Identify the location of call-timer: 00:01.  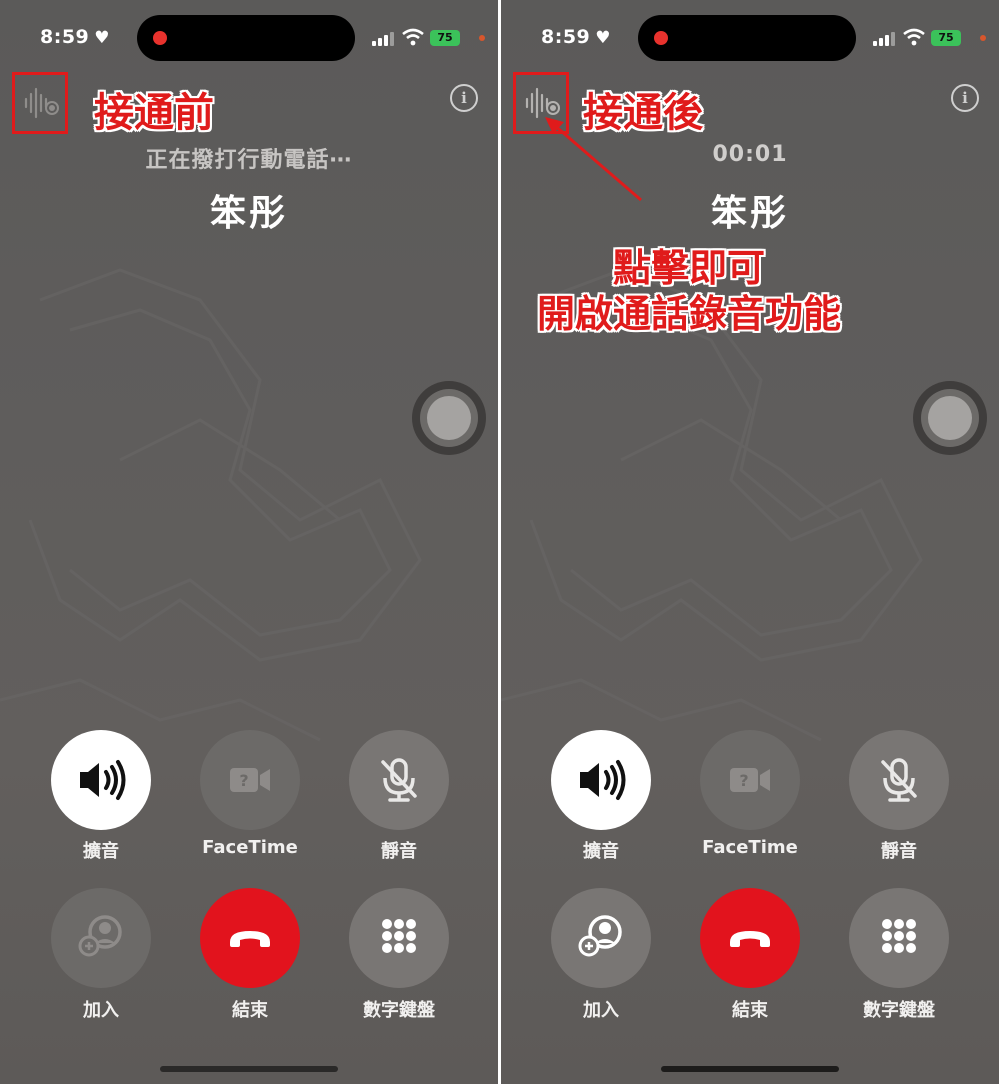
(750, 154).